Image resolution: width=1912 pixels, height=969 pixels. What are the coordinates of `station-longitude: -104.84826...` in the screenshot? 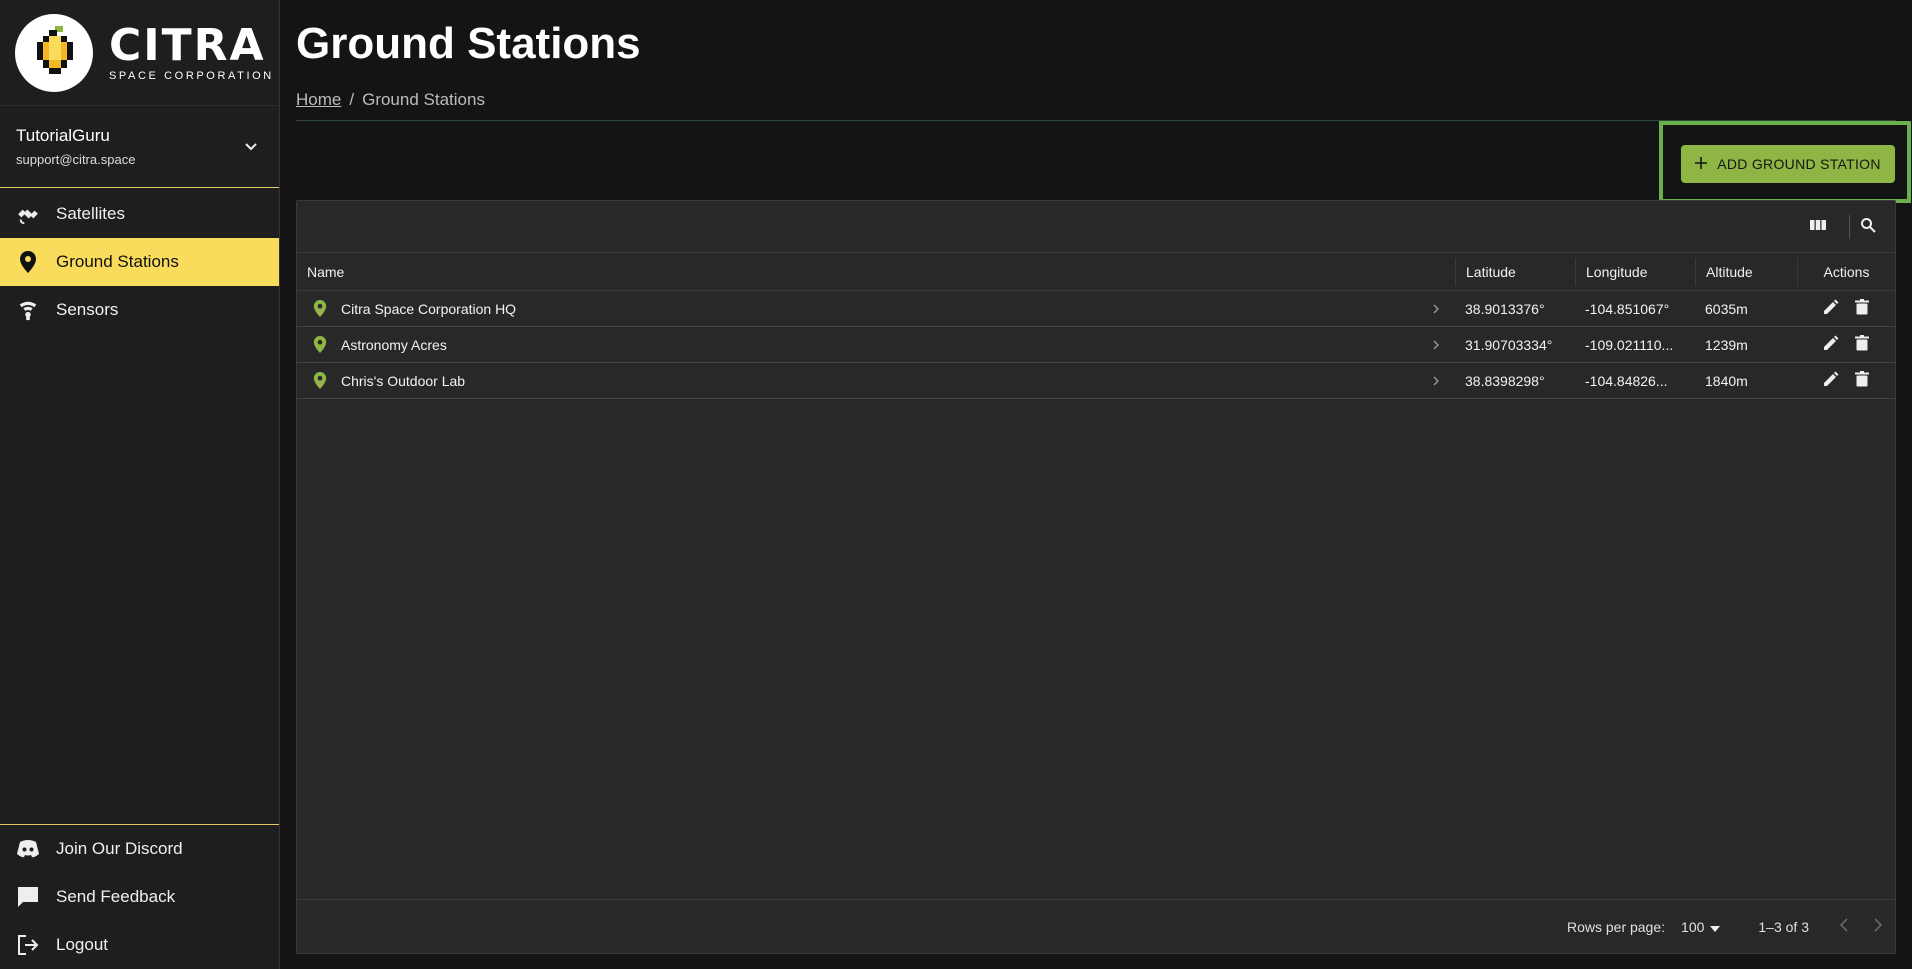 It's located at (1626, 380).